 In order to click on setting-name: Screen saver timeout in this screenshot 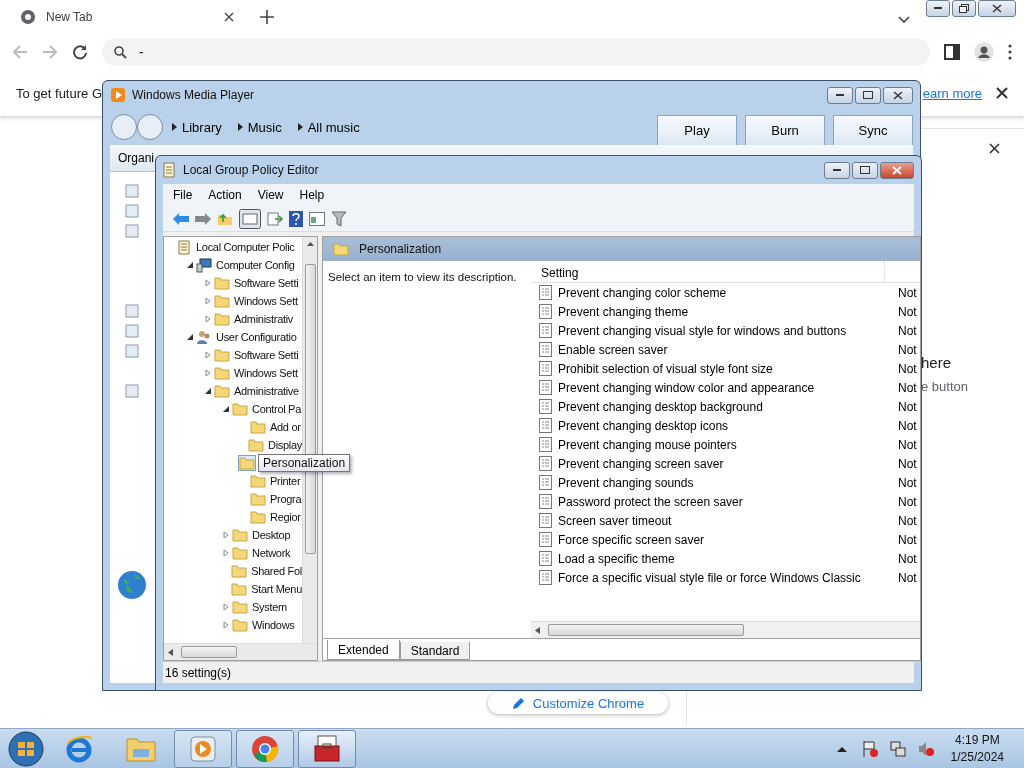, I will do `click(728, 520)`.